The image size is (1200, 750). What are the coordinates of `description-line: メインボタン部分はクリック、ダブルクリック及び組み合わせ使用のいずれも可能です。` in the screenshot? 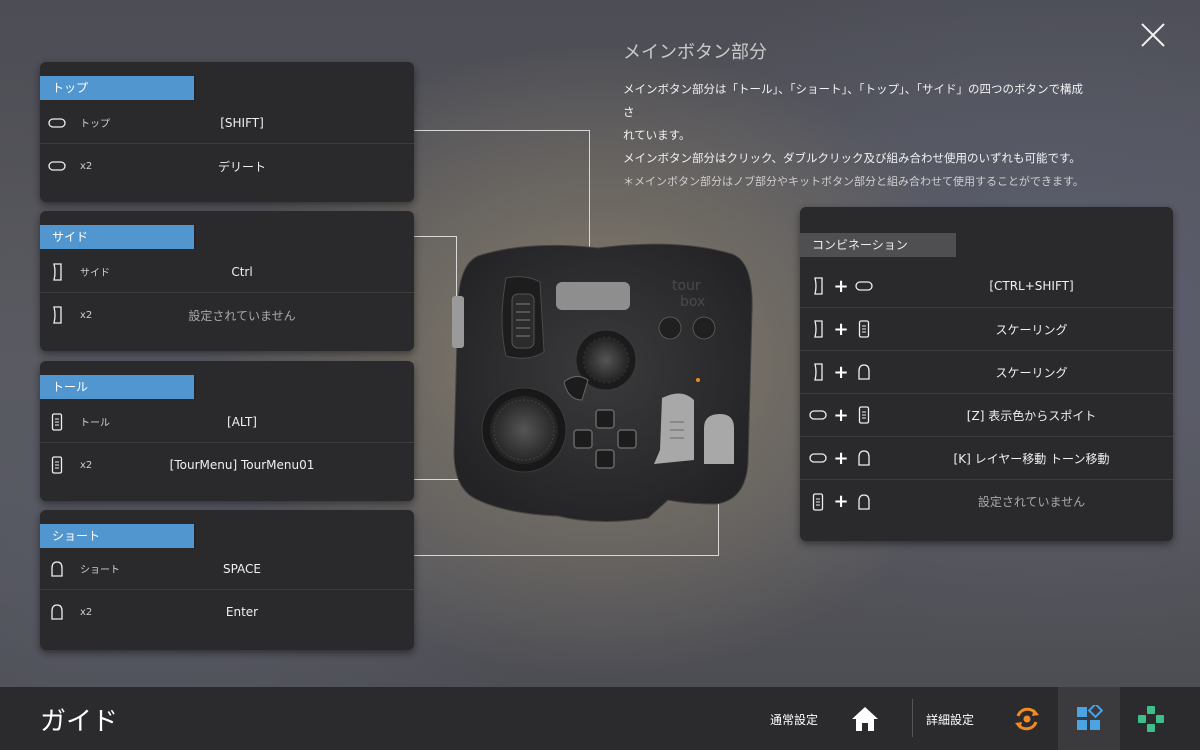 It's located at (852, 158).